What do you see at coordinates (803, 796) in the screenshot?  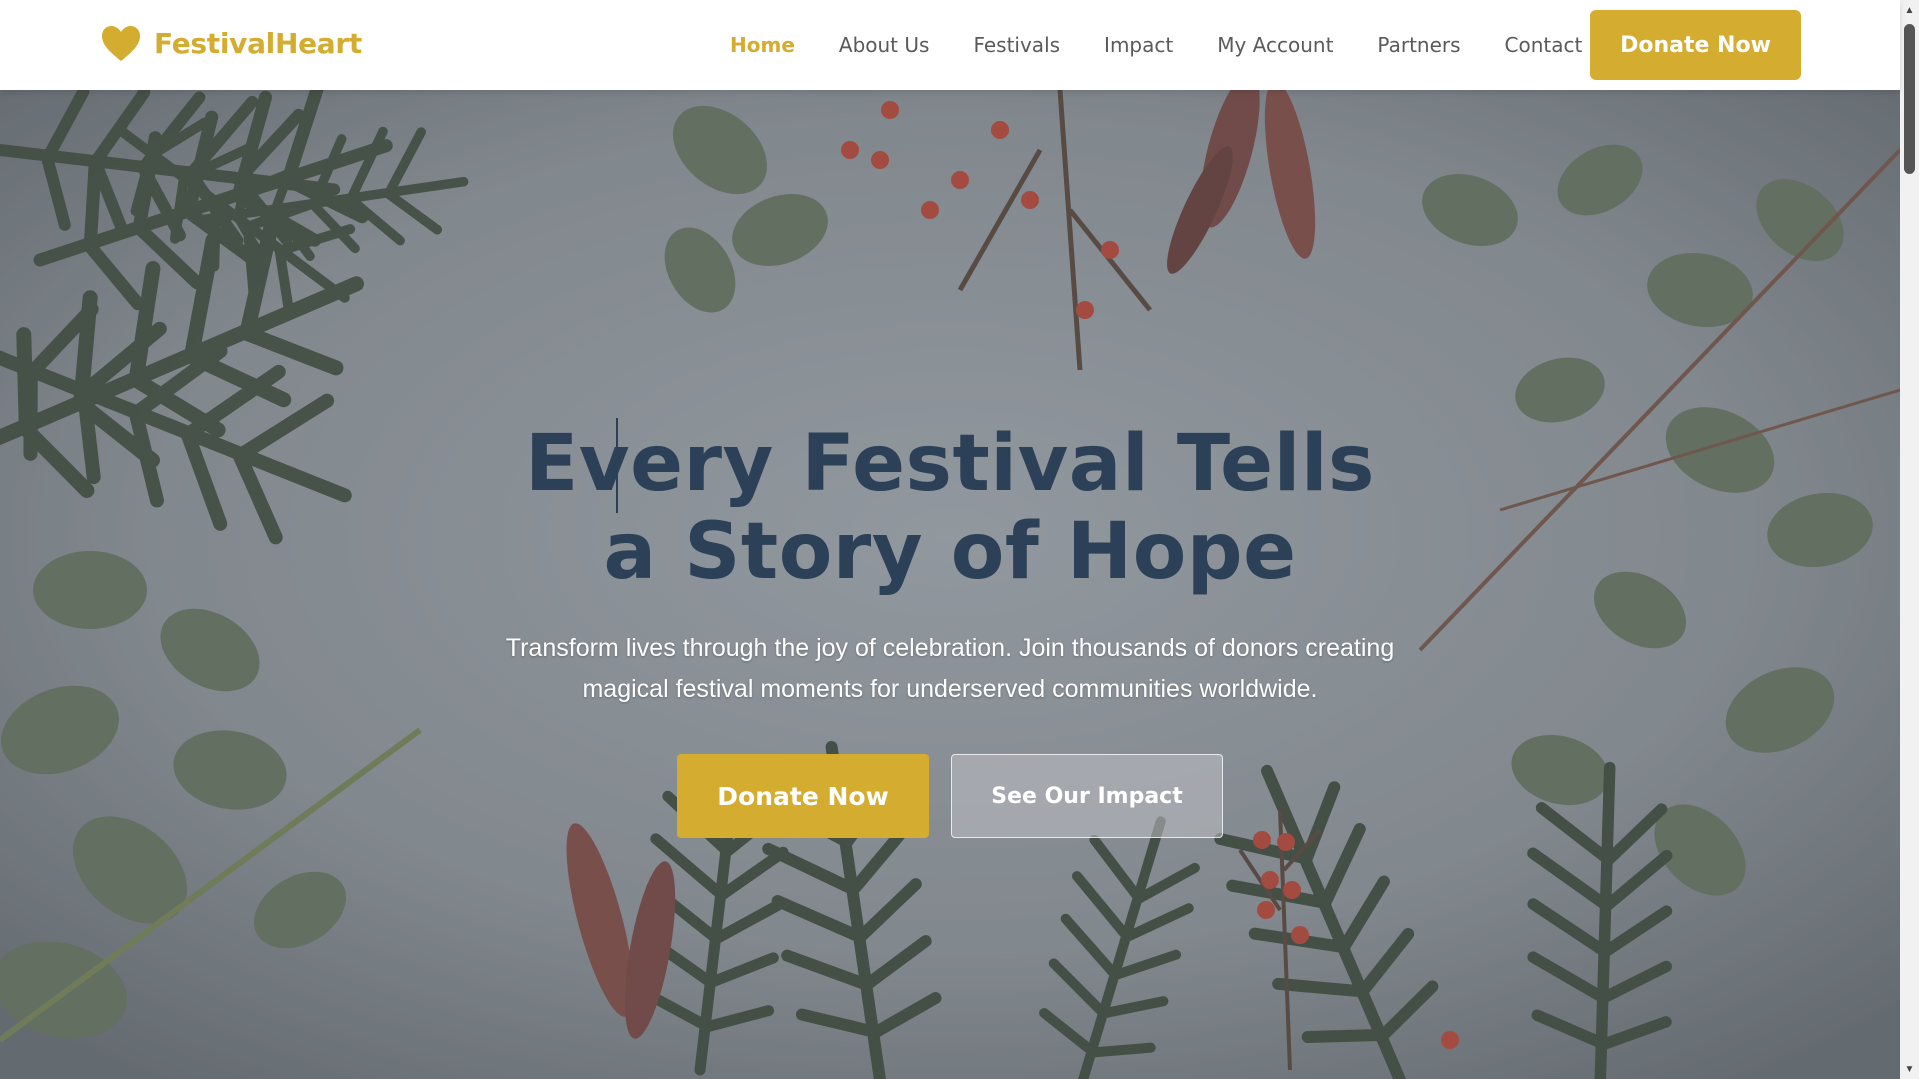 I see `hero-donate-button: Donate Now` at bounding box center [803, 796].